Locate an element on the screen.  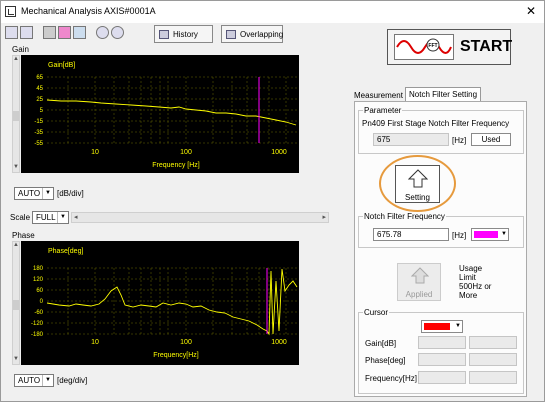
gain-vertical-scrollbar: ▲ ▼ is located at coordinates (16, 114).